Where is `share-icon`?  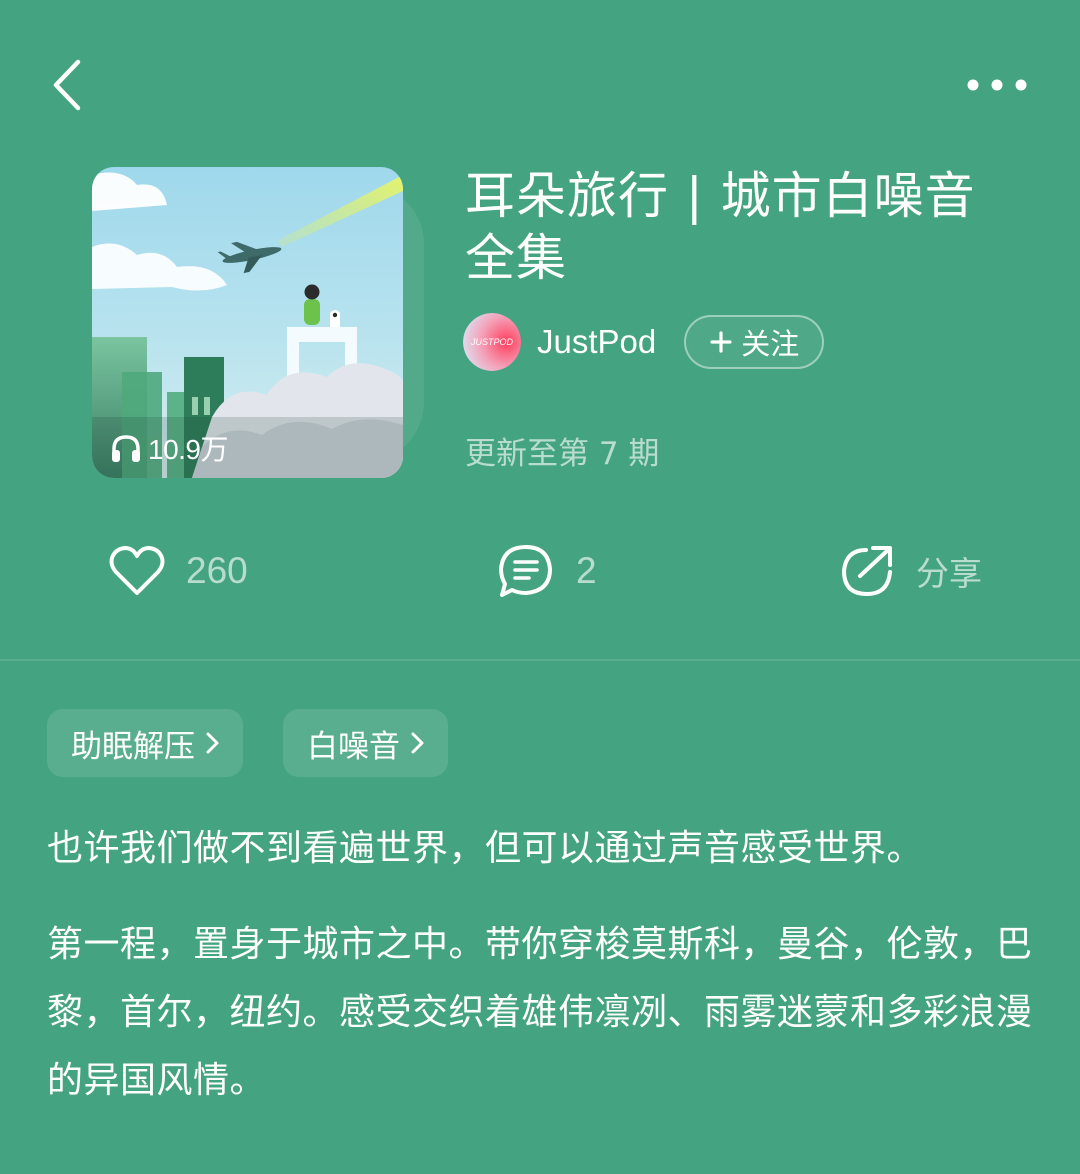 share-icon is located at coordinates (866, 571).